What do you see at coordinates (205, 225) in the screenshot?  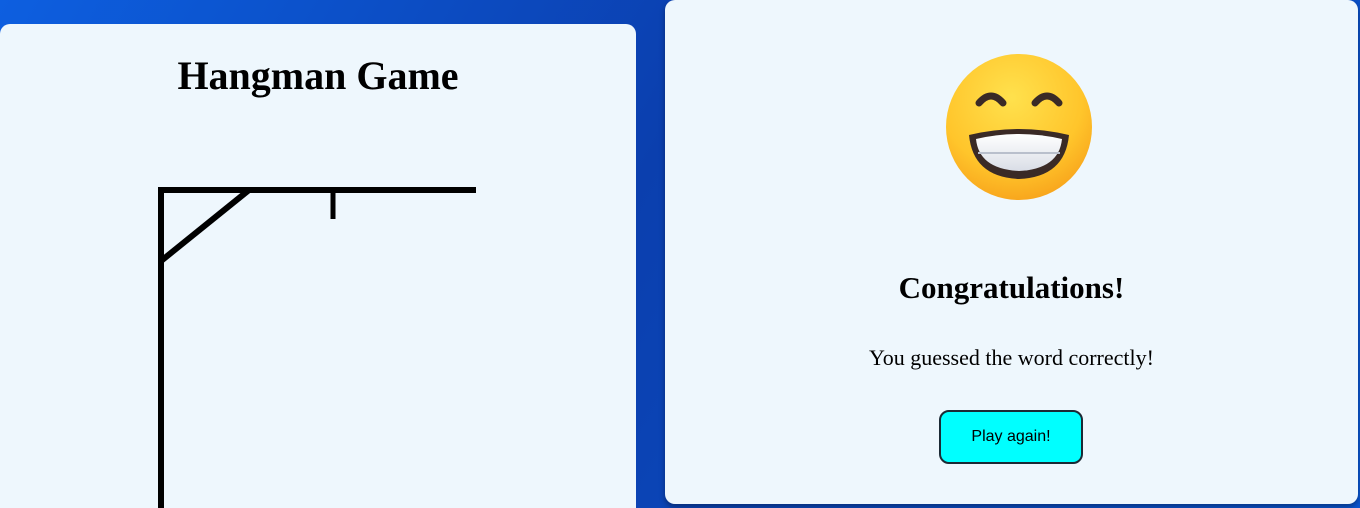 I see `gallows-brace` at bounding box center [205, 225].